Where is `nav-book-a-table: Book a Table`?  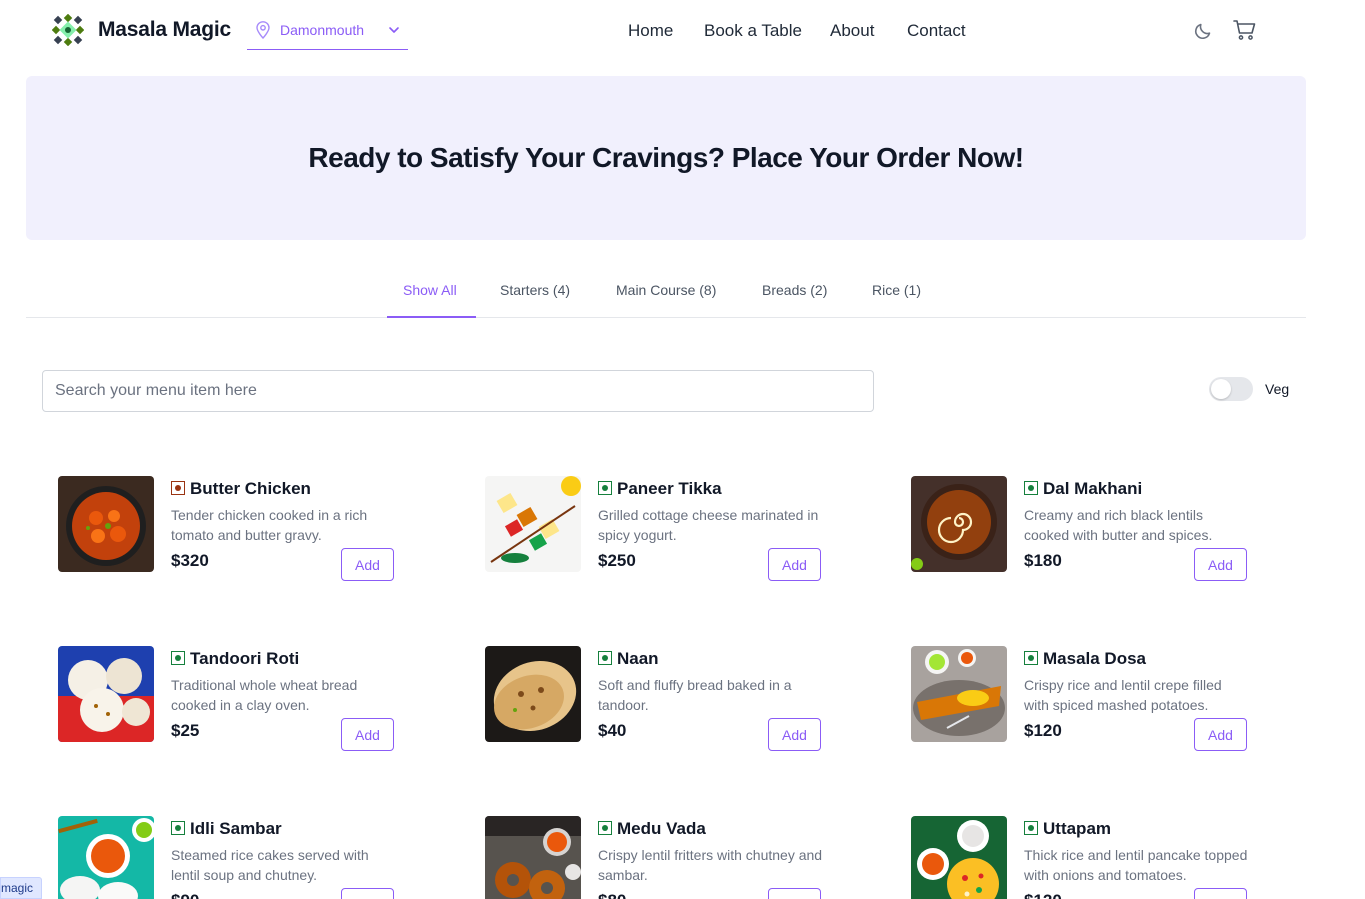 nav-book-a-table: Book a Table is located at coordinates (753, 31).